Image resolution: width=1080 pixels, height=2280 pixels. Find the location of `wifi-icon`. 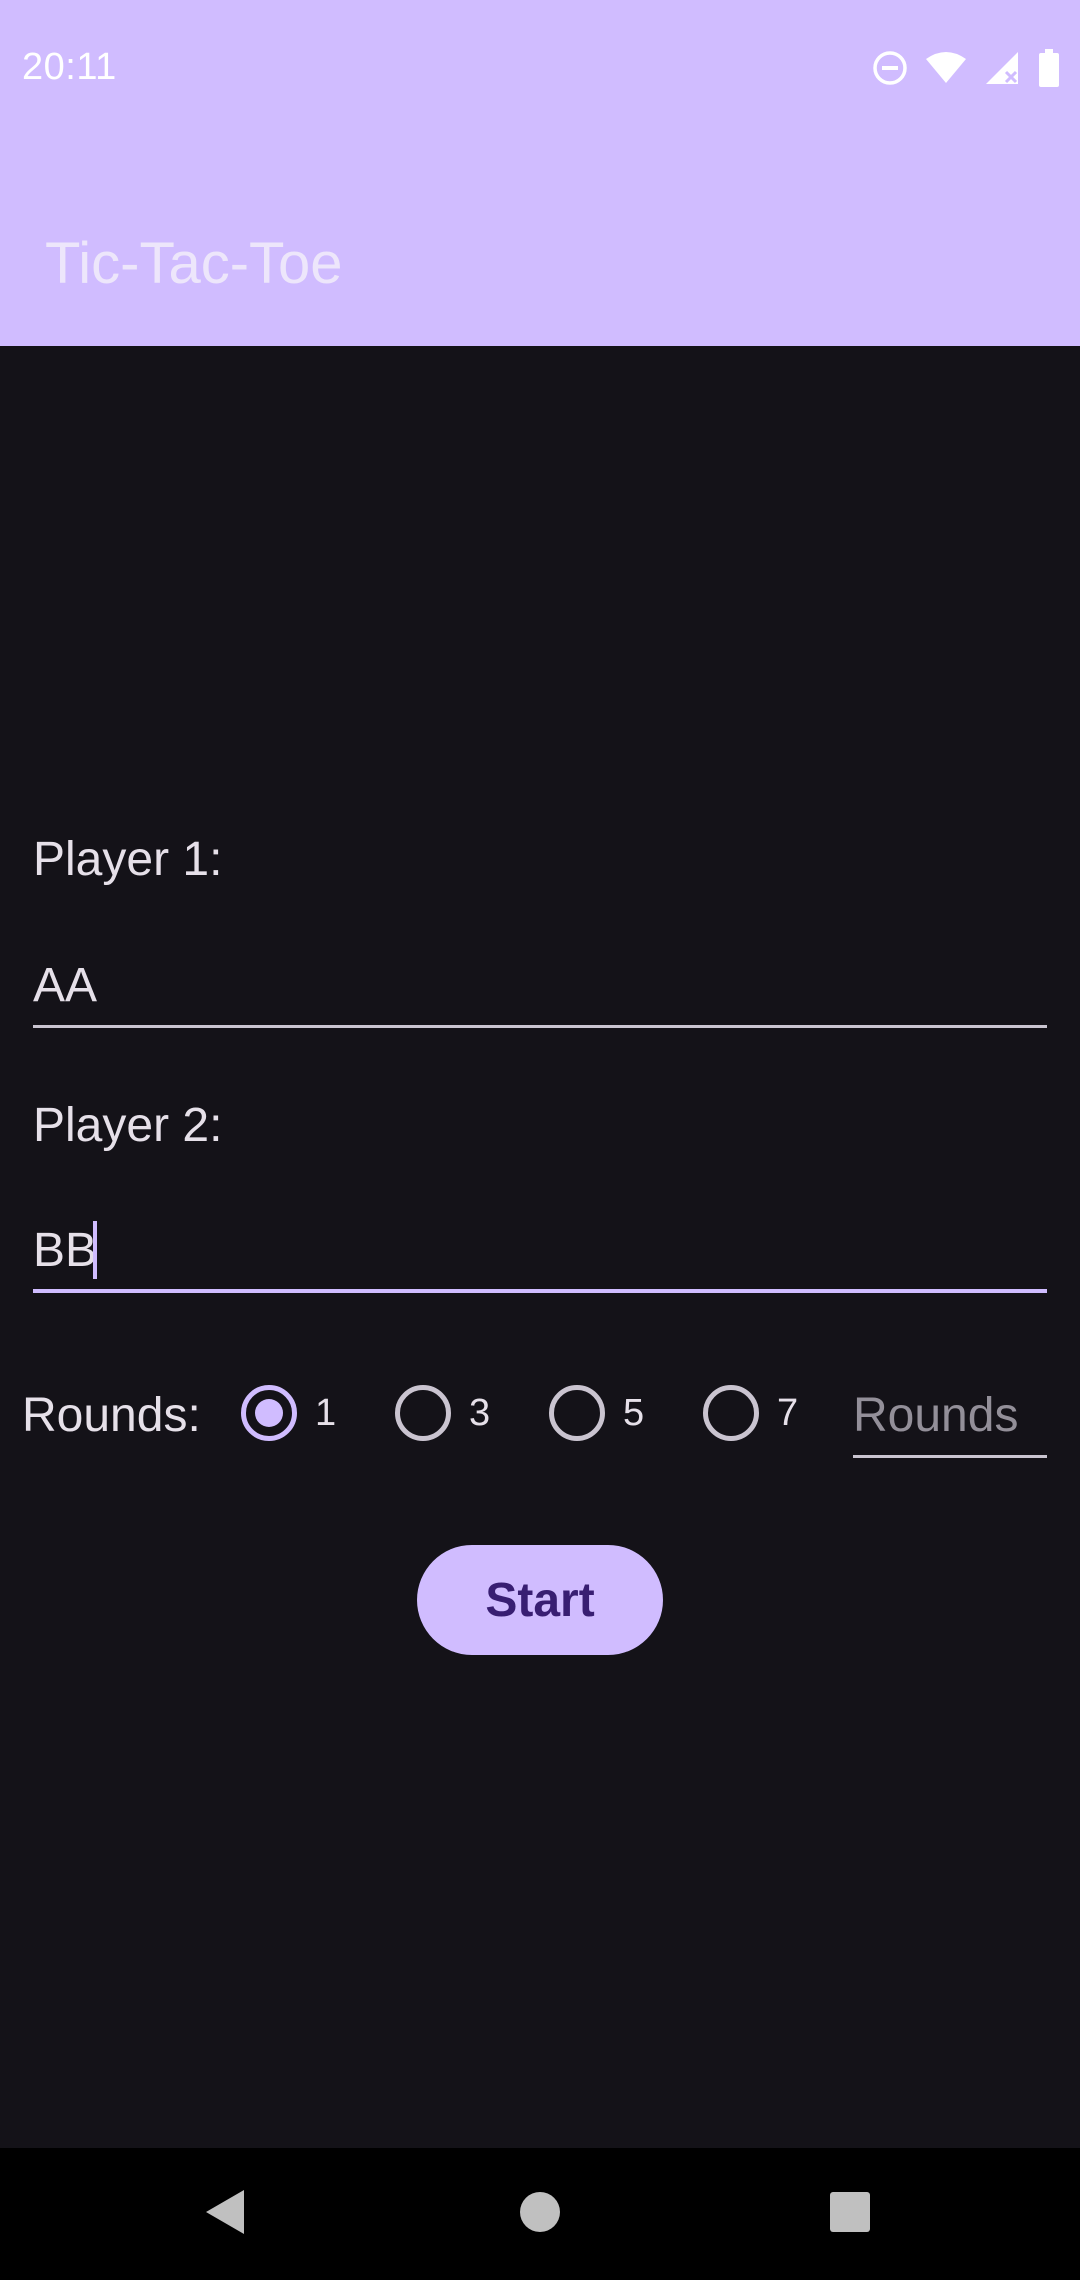

wifi-icon is located at coordinates (946, 68).